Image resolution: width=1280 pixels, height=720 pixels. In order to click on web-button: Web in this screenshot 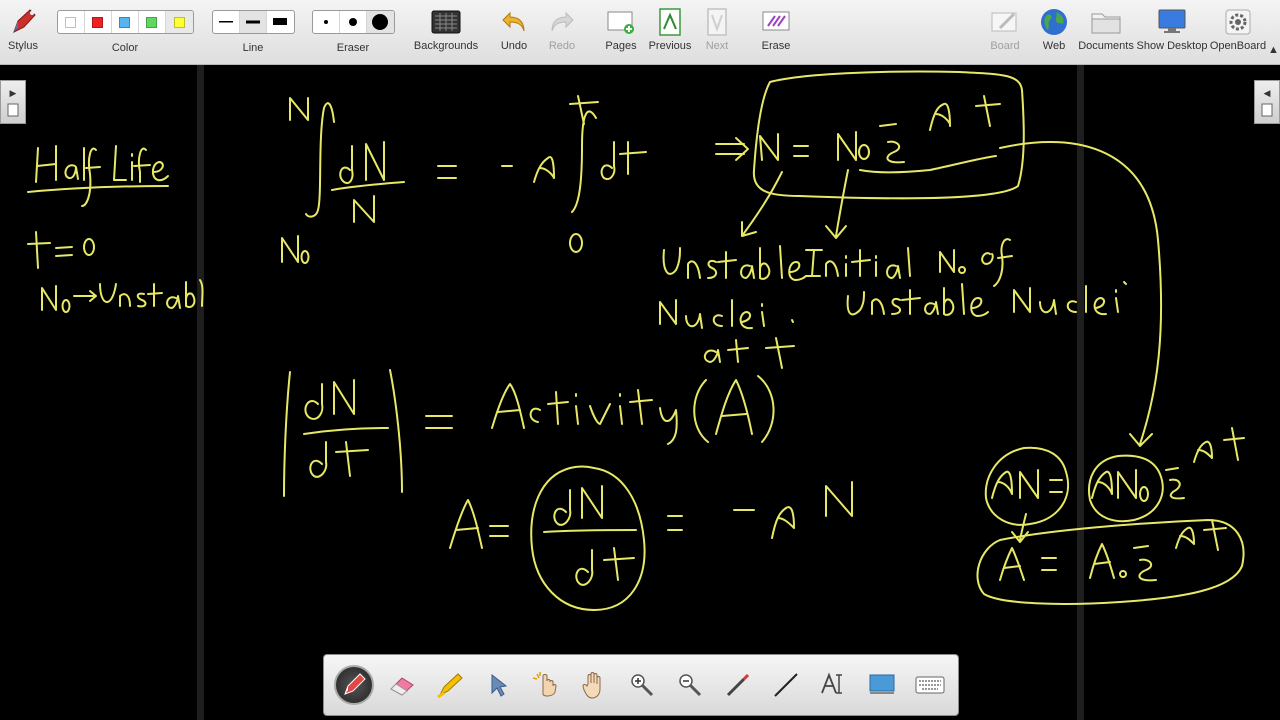, I will do `click(1054, 33)`.